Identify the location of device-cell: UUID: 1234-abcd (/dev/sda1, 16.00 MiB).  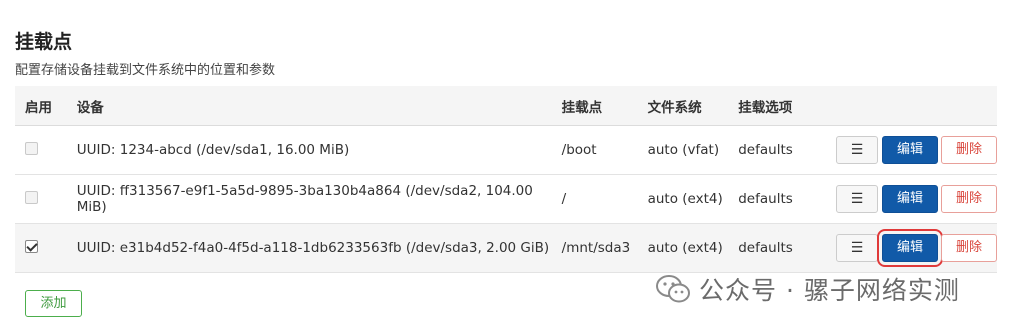
(309, 150).